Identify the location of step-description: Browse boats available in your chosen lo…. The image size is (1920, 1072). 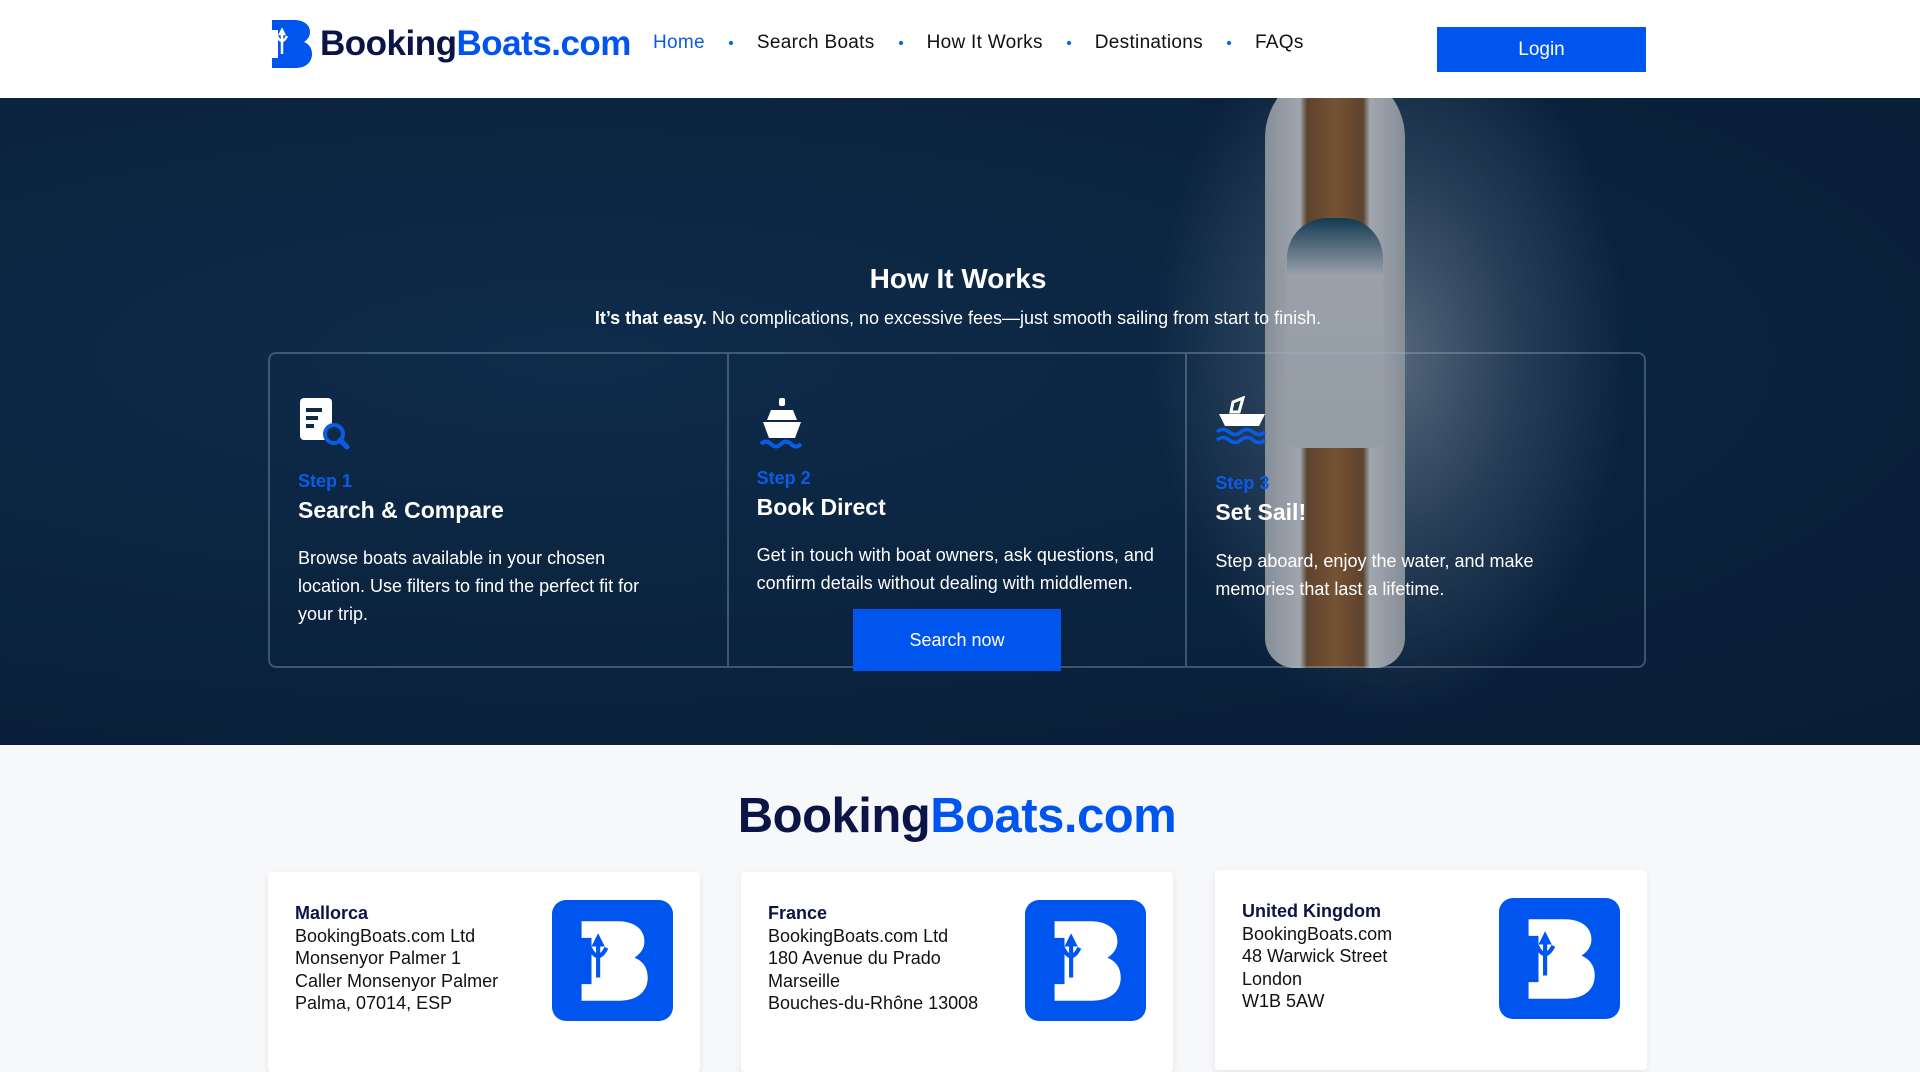
(469, 586).